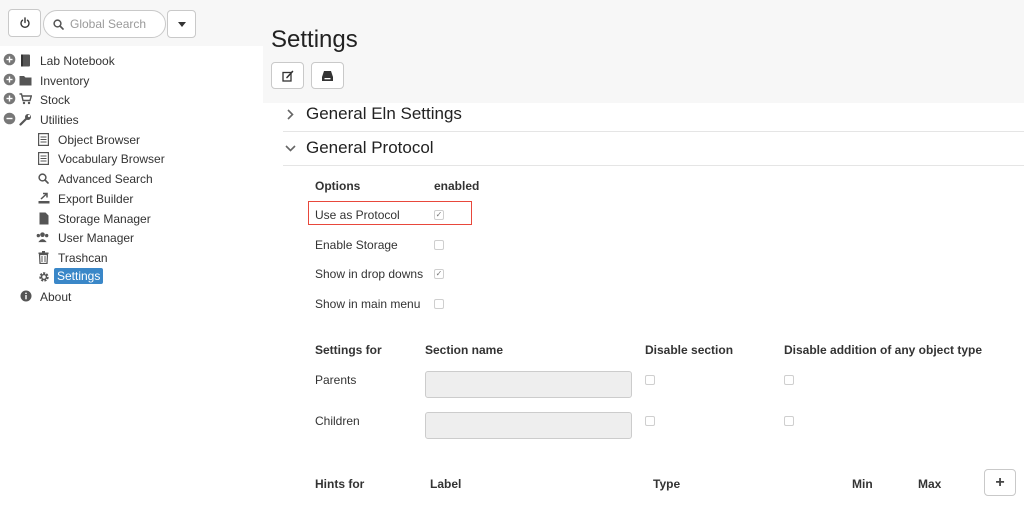  What do you see at coordinates (290, 148) in the screenshot?
I see `chevron-down-icon` at bounding box center [290, 148].